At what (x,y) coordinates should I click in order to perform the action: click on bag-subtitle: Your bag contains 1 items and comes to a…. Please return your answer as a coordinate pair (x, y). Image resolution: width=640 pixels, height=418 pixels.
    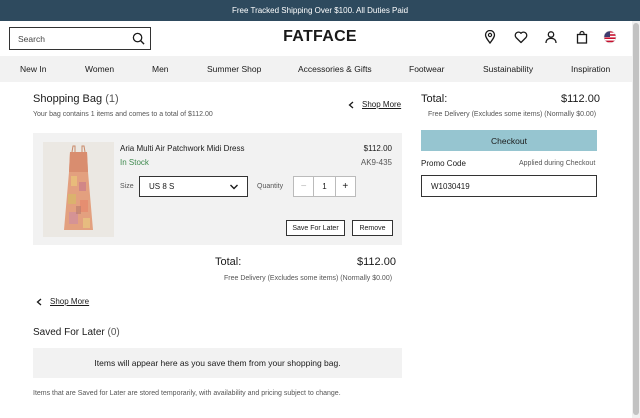
    Looking at the image, I should click on (123, 114).